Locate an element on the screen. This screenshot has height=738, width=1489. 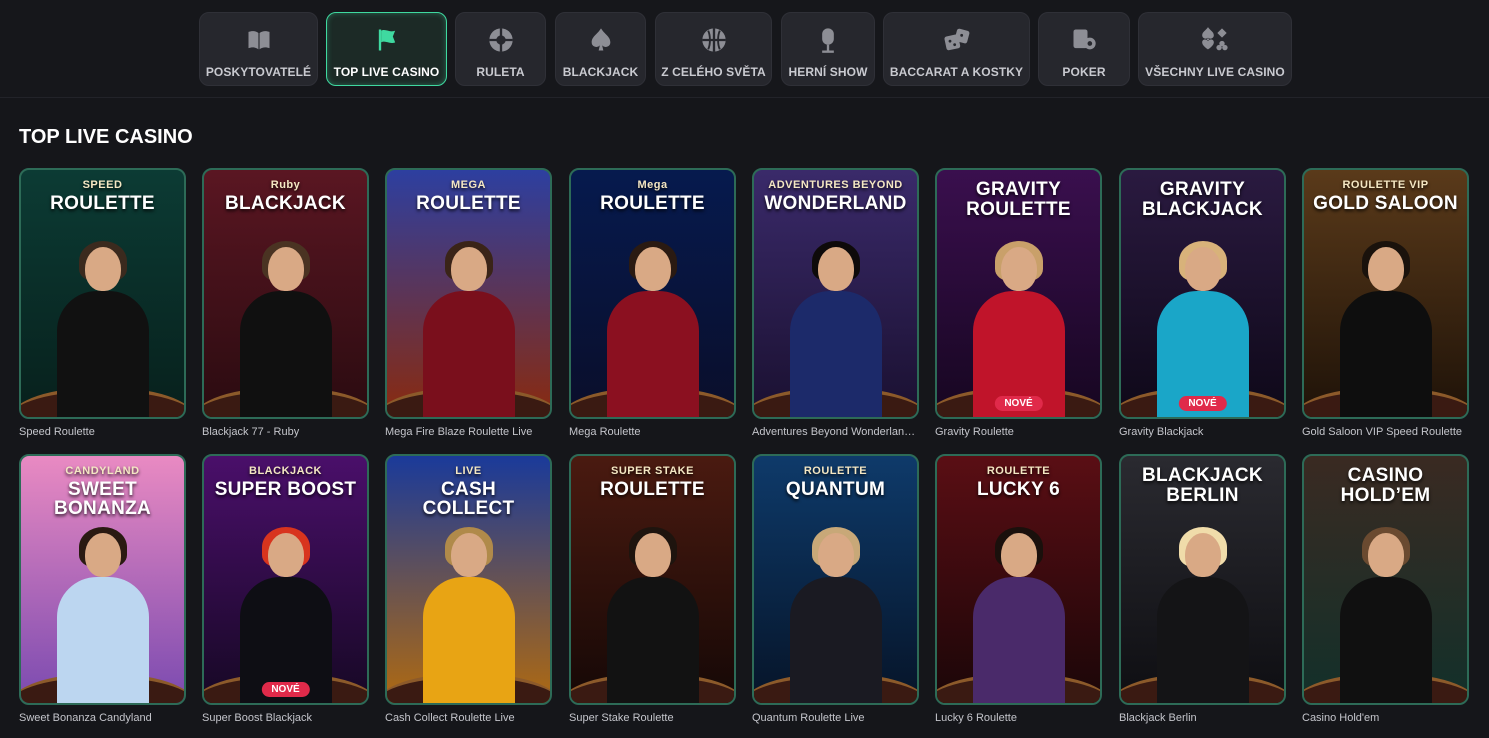
game-logo-title: ROULETTE is located at coordinates (102, 203).